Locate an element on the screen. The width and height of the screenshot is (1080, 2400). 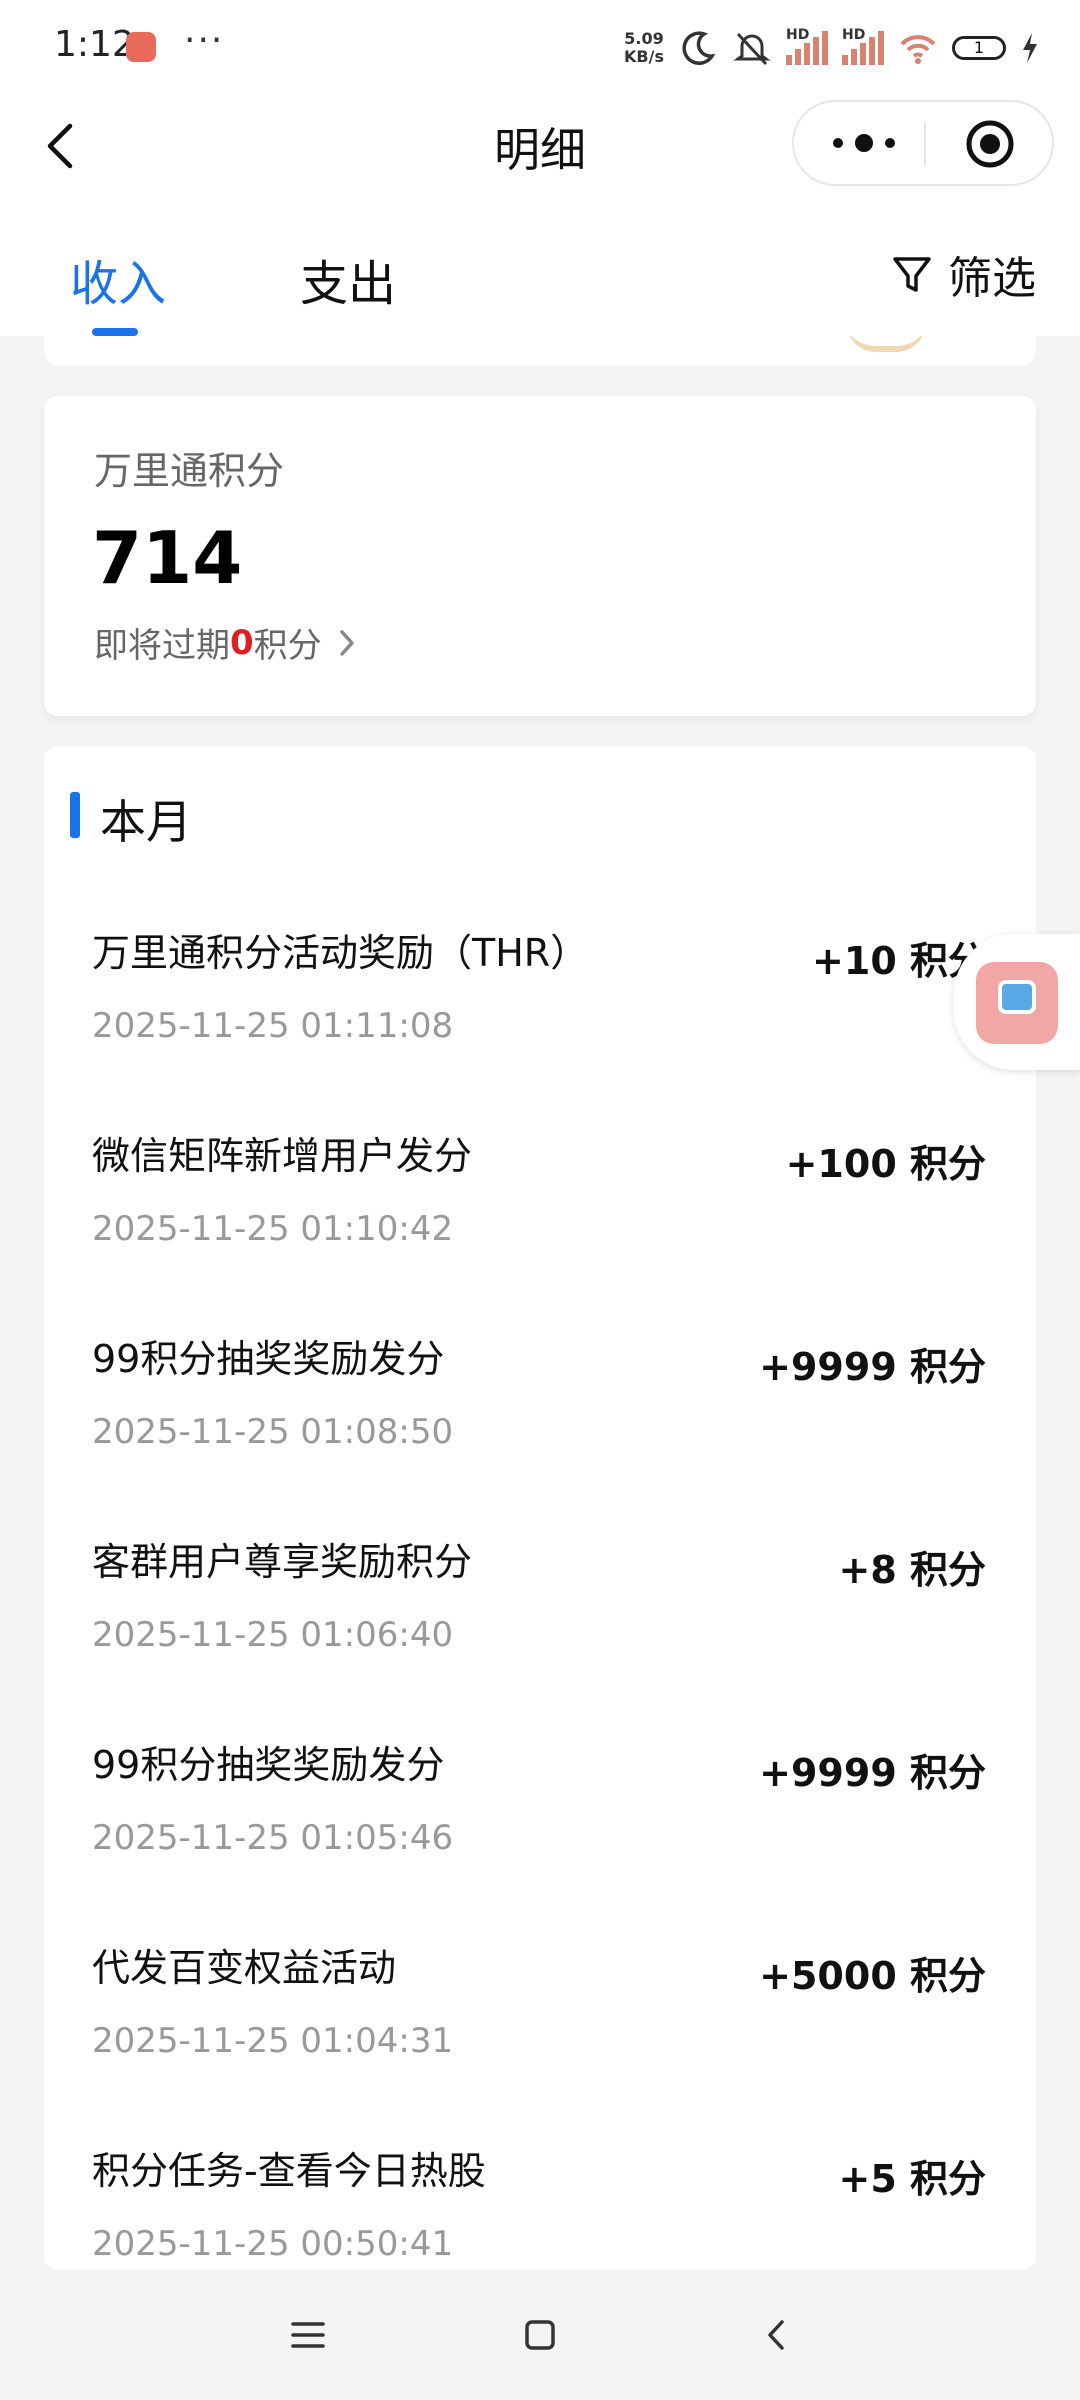
system-navigation-bar is located at coordinates (540, 2335).